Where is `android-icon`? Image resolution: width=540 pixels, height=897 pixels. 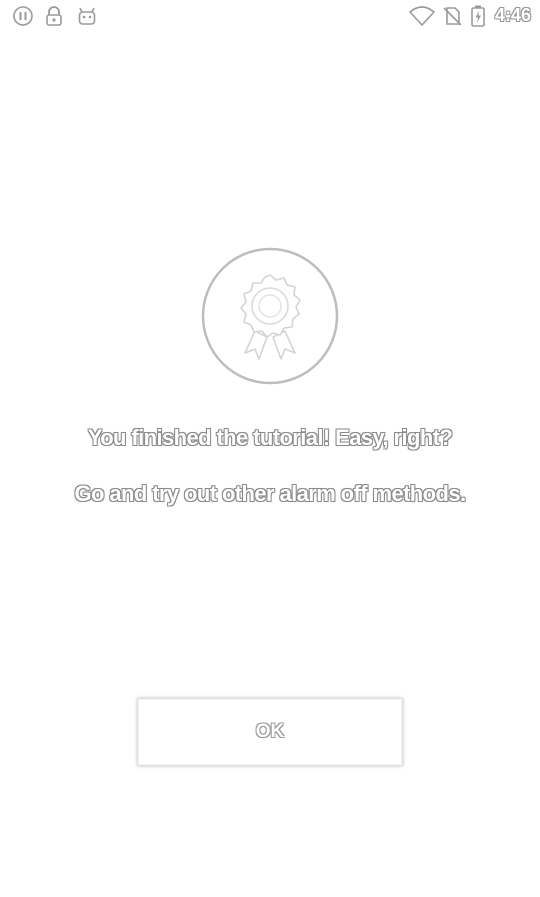 android-icon is located at coordinates (87, 16).